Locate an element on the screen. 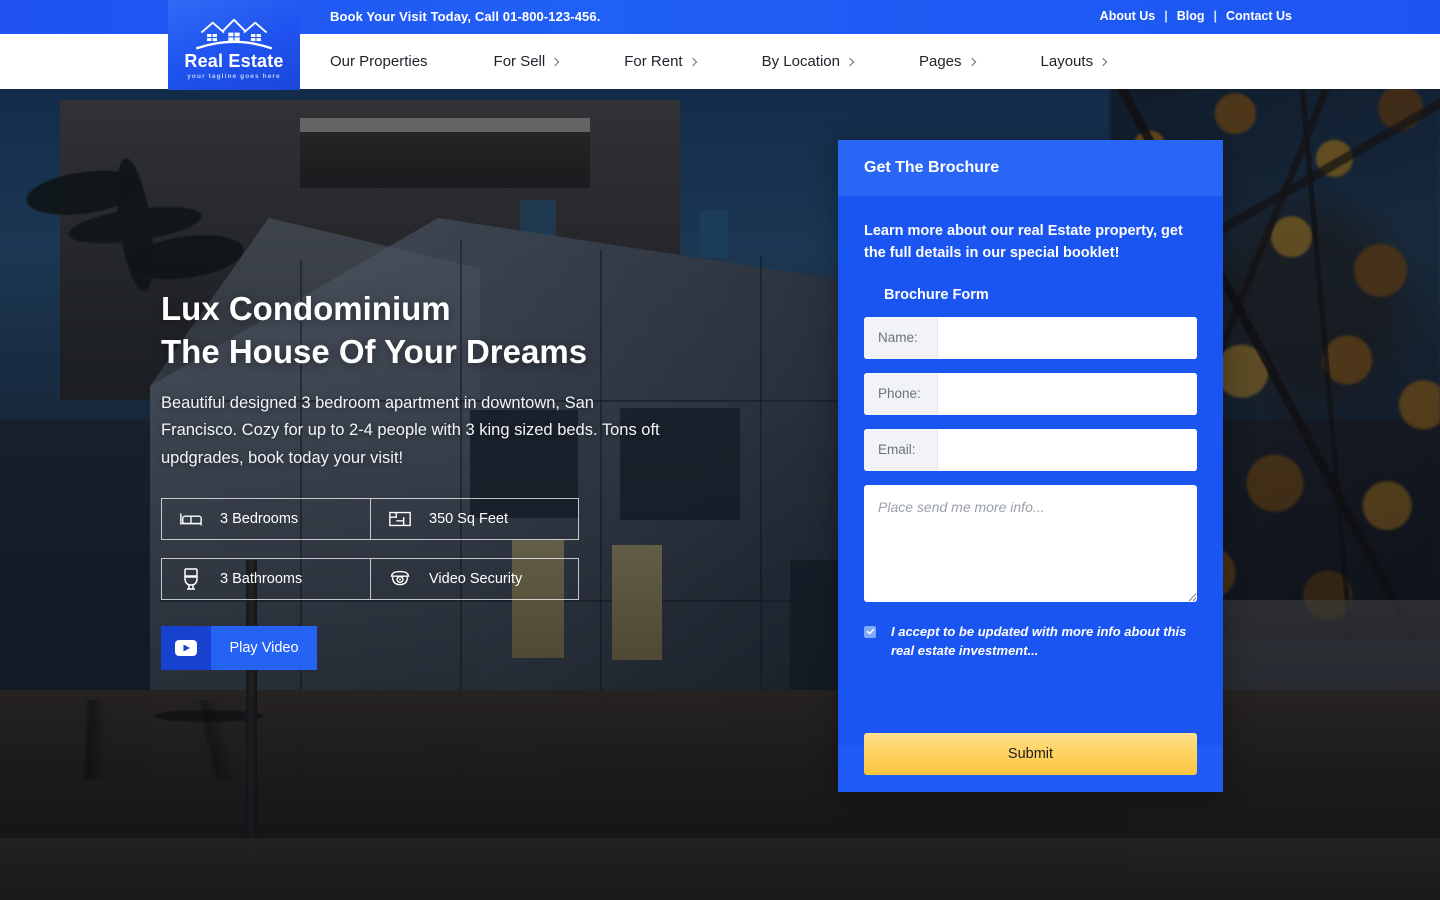  toilet-icon is located at coordinates (191, 579).